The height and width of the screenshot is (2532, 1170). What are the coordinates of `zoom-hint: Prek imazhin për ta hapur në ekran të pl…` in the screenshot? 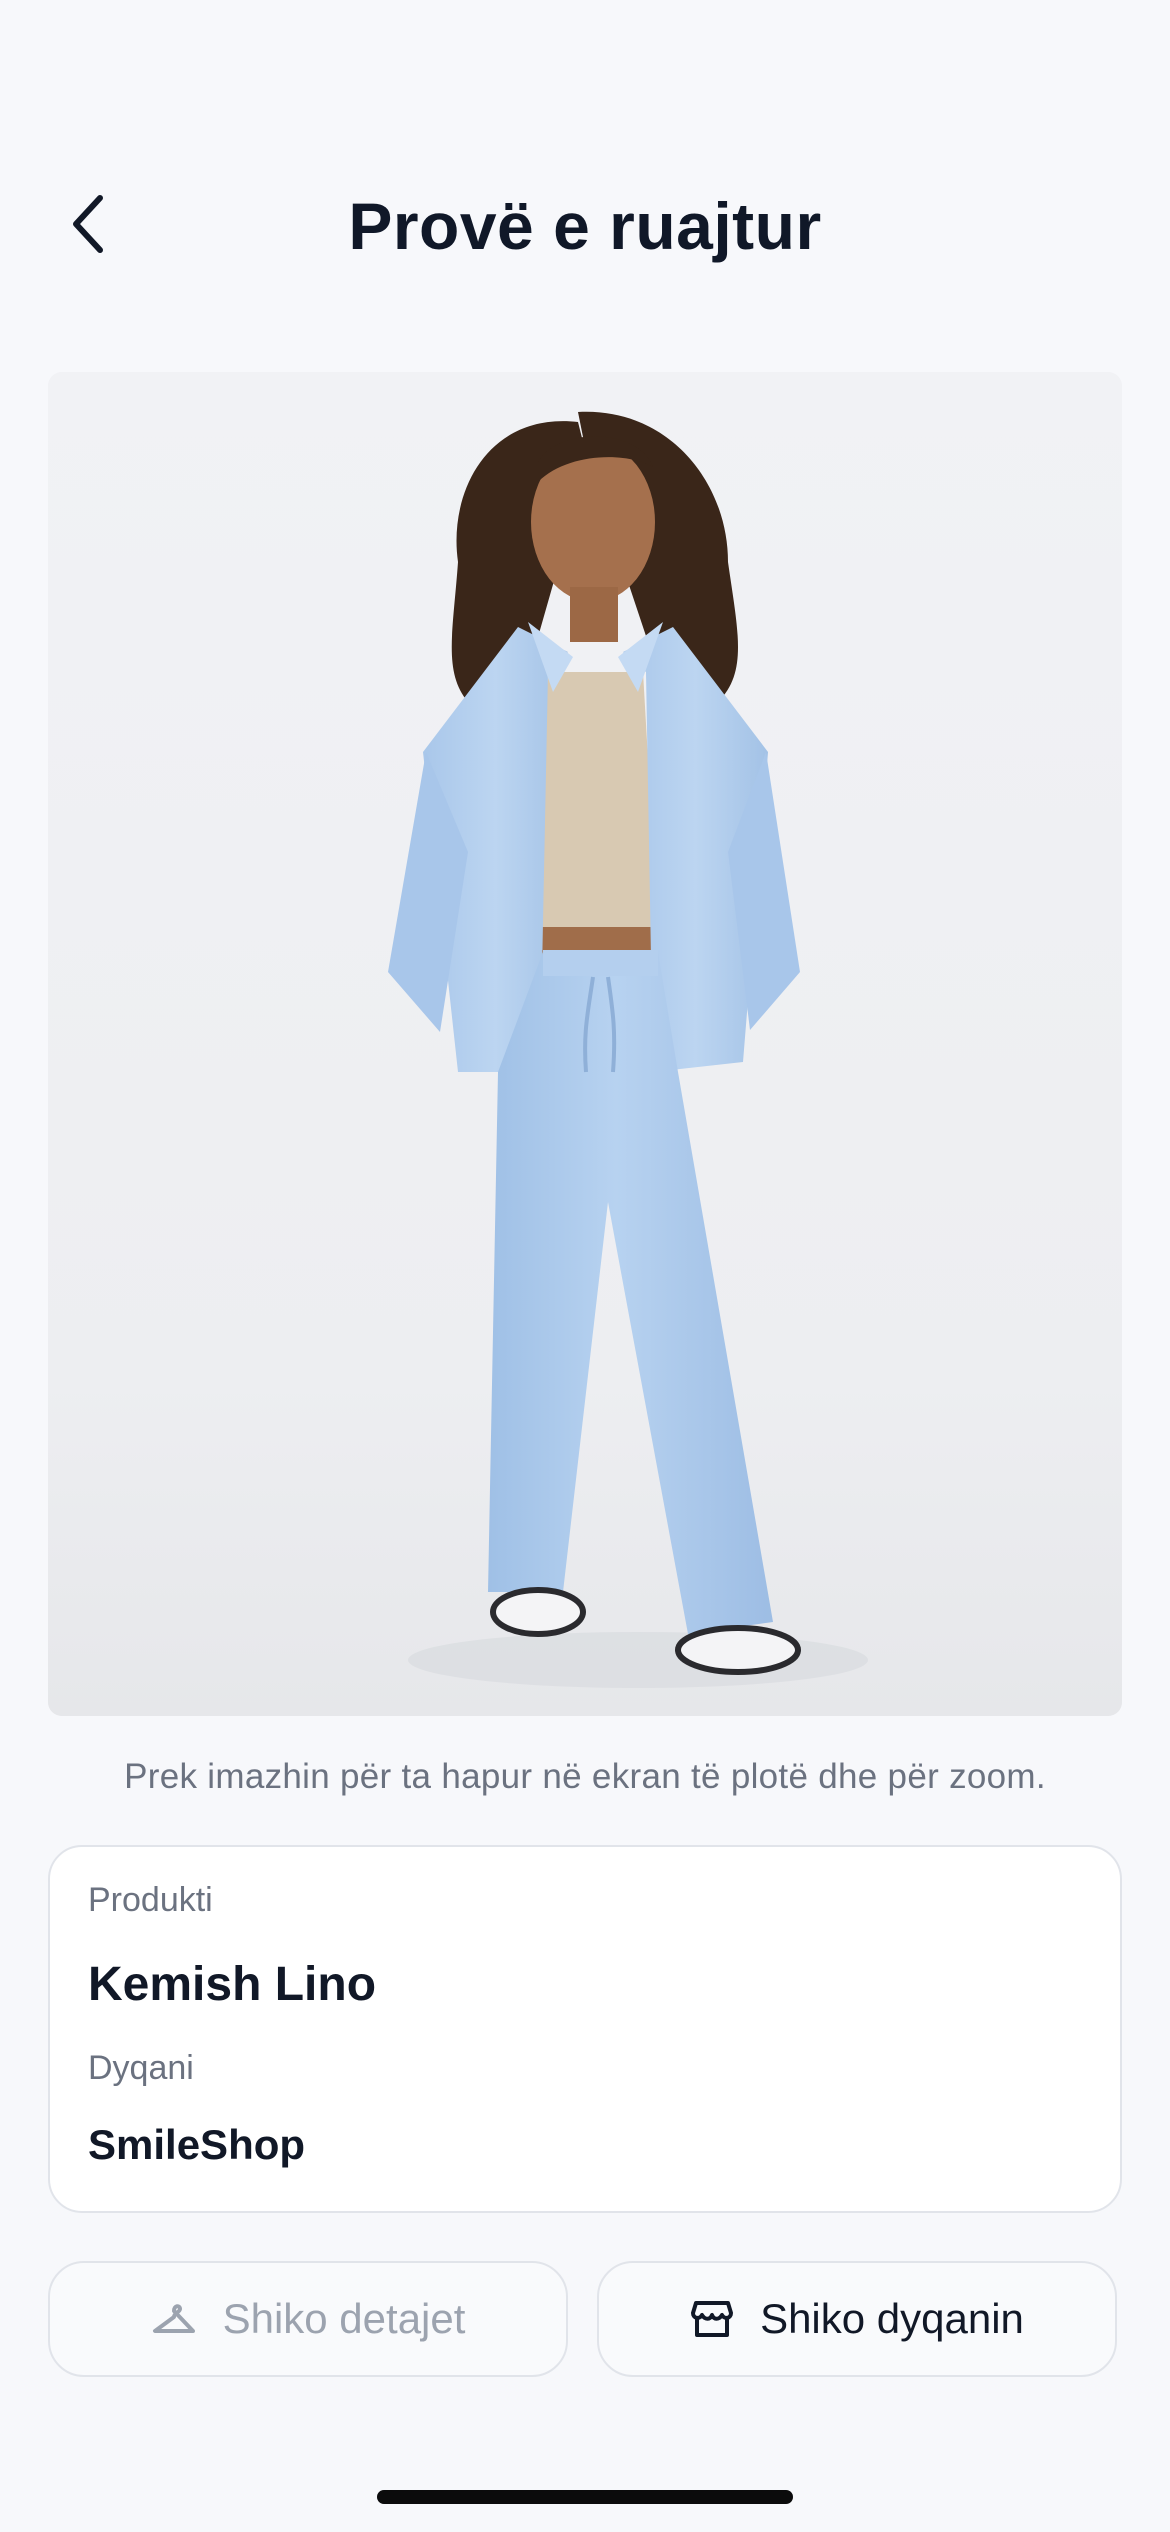 It's located at (585, 1776).